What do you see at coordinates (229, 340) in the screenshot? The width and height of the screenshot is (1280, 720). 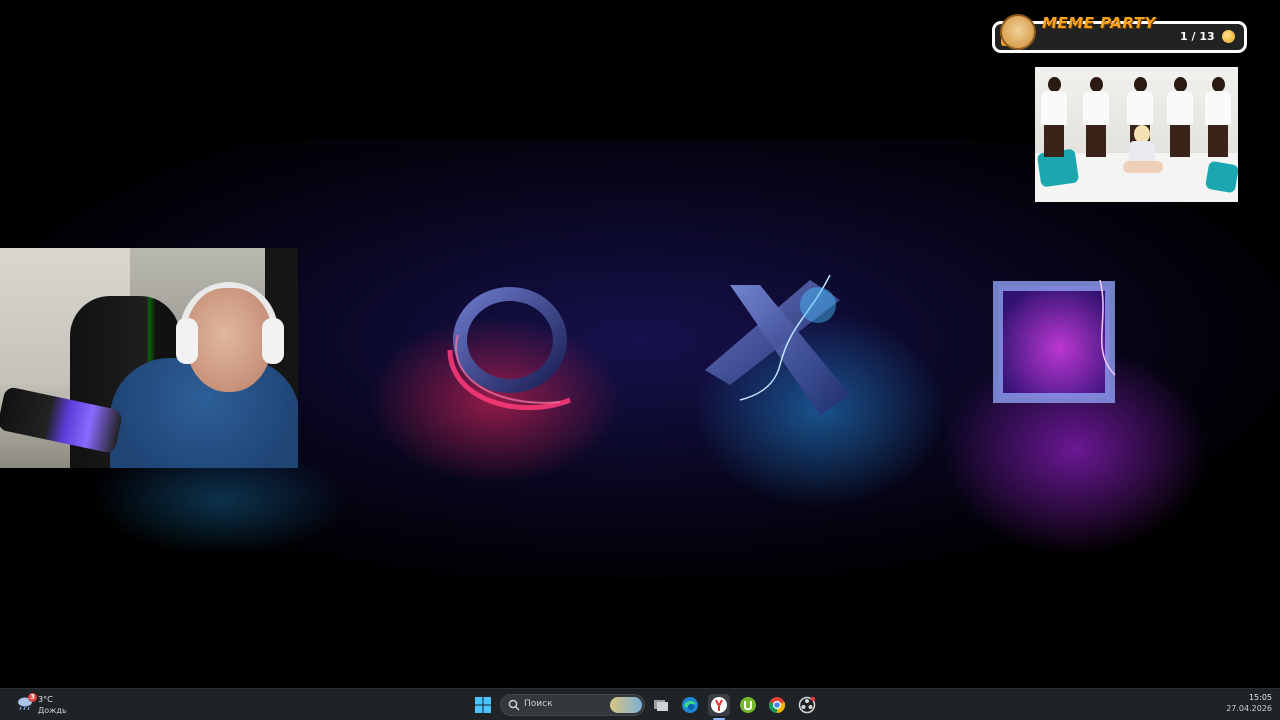 I see `streamer-head` at bounding box center [229, 340].